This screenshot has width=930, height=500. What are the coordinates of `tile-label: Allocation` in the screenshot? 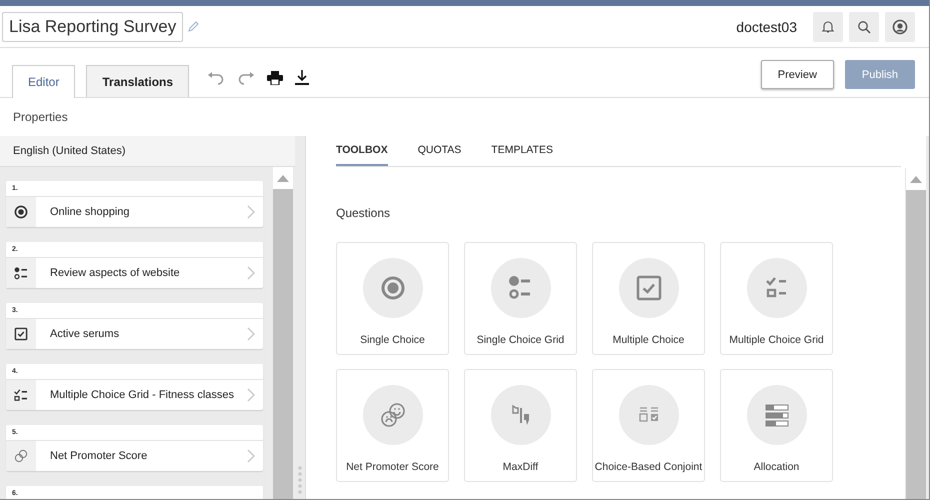 It's located at (777, 467).